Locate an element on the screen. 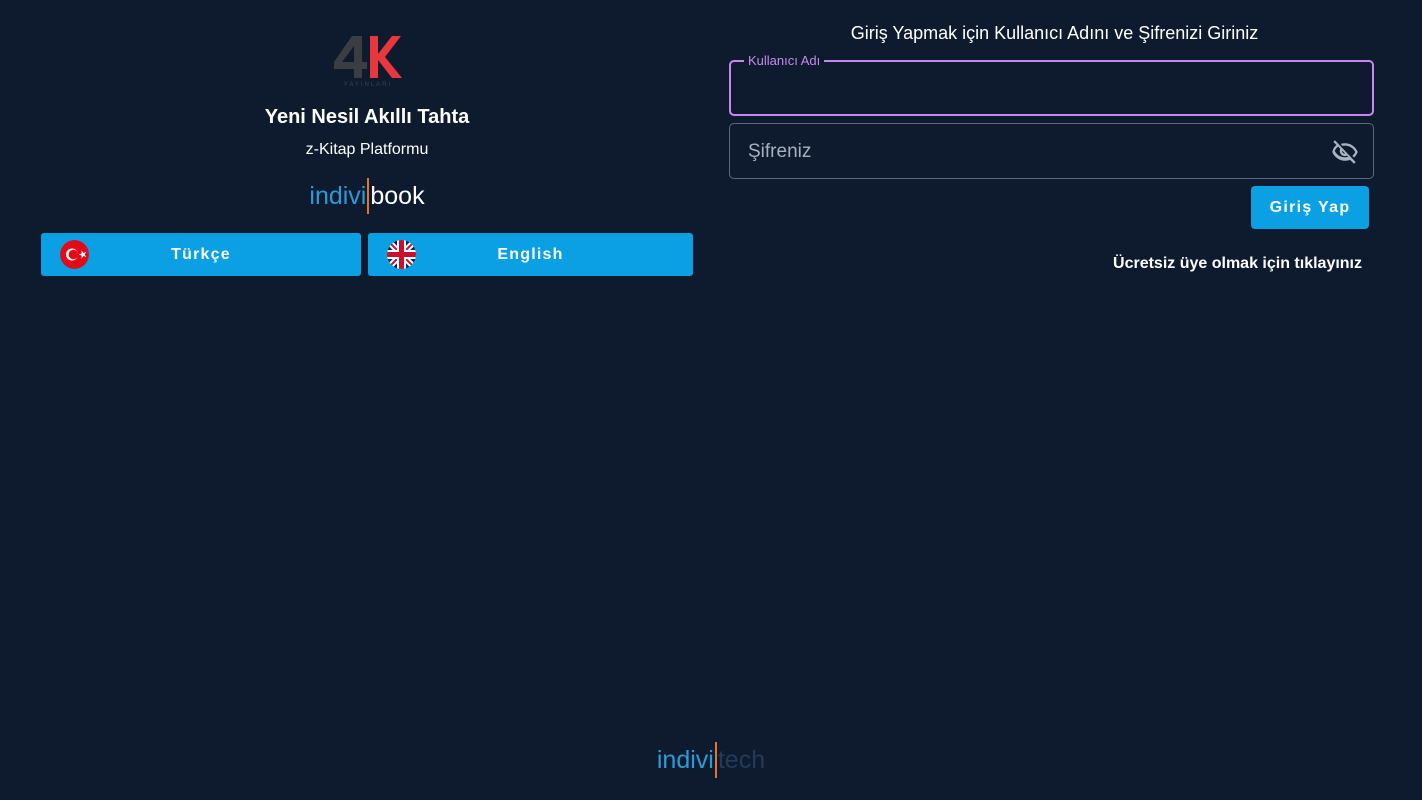  indivibook-logo-part1: indivi is located at coordinates (338, 196).